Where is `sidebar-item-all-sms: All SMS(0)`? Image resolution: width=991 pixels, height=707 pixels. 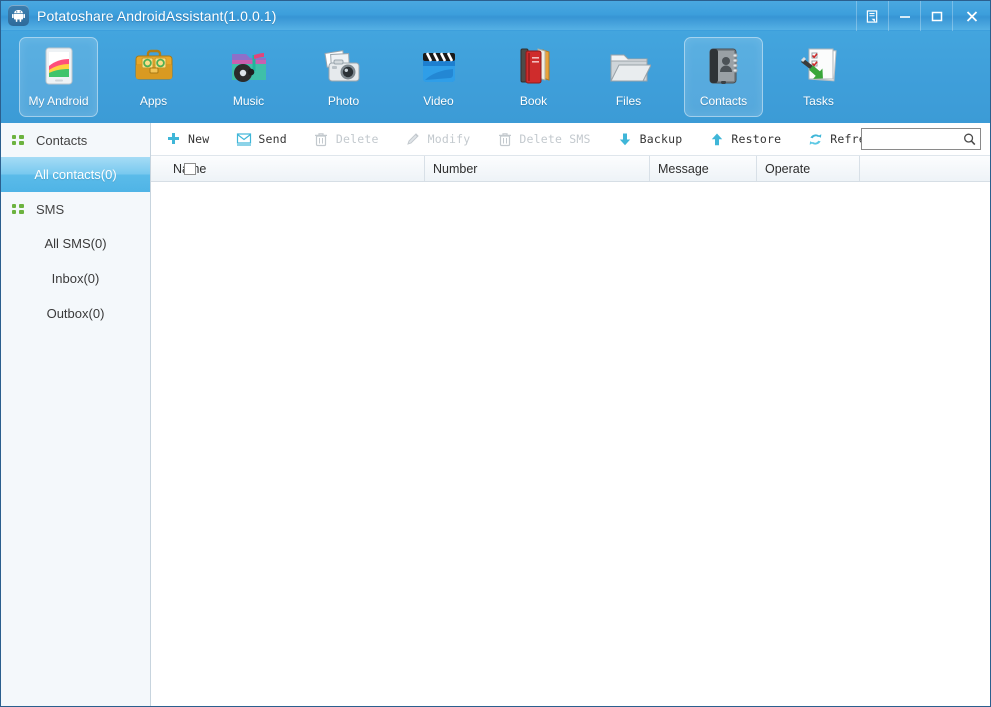
sidebar-item-all-sms: All SMS(0) is located at coordinates (75, 243).